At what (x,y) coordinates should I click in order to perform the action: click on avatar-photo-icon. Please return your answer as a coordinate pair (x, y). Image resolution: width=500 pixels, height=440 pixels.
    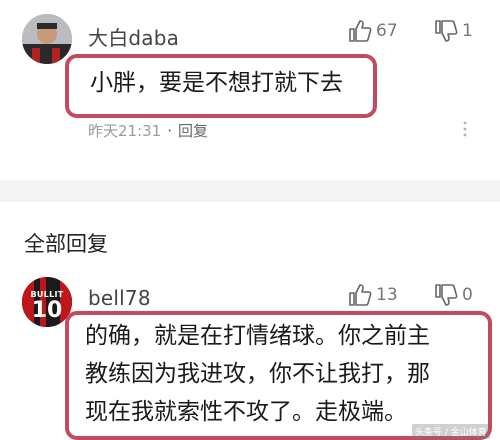
    Looking at the image, I should click on (47, 39).